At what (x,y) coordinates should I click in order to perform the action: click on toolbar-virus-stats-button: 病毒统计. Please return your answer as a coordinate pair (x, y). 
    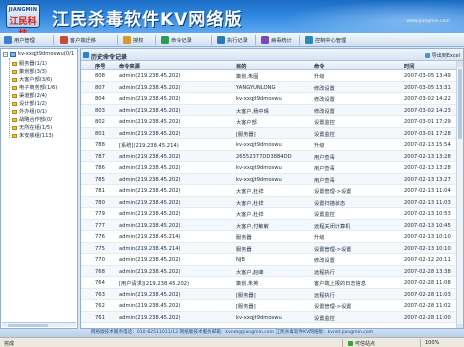
    Looking at the image, I should click on (276, 40).